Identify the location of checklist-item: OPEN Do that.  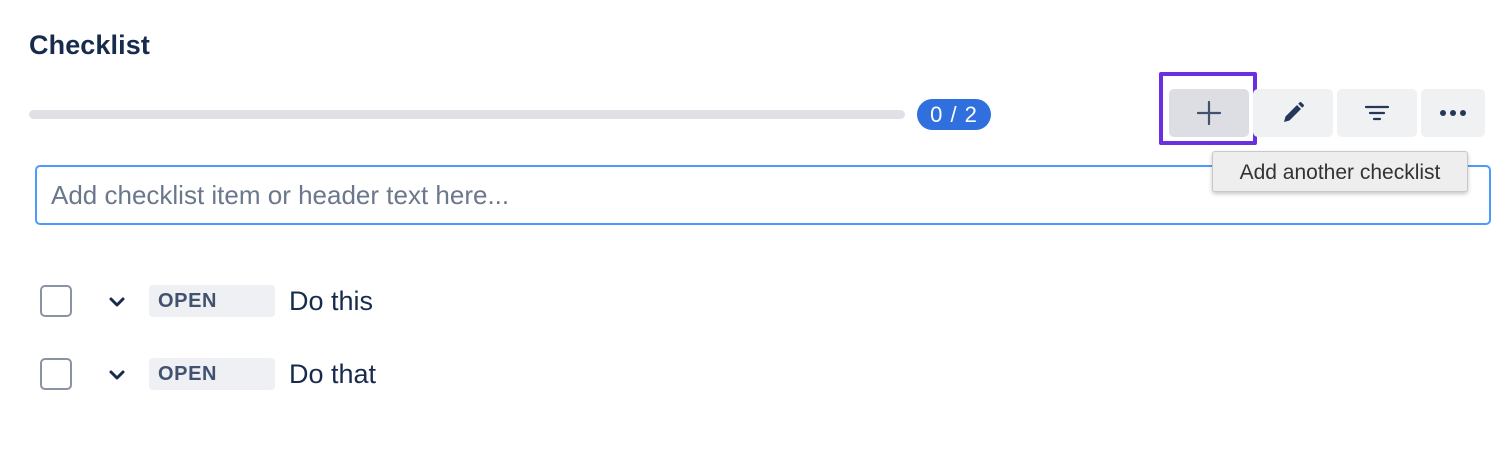
(340, 375).